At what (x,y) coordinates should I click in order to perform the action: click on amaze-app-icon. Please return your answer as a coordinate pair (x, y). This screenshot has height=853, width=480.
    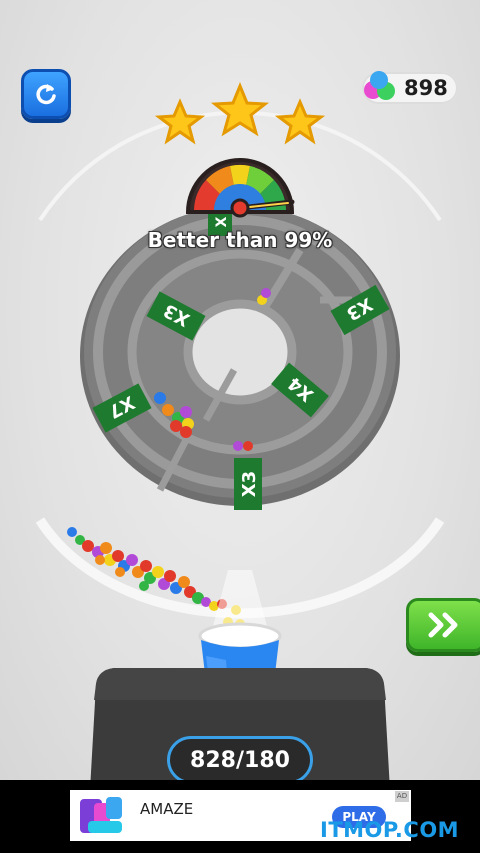
    Looking at the image, I should click on (101, 815).